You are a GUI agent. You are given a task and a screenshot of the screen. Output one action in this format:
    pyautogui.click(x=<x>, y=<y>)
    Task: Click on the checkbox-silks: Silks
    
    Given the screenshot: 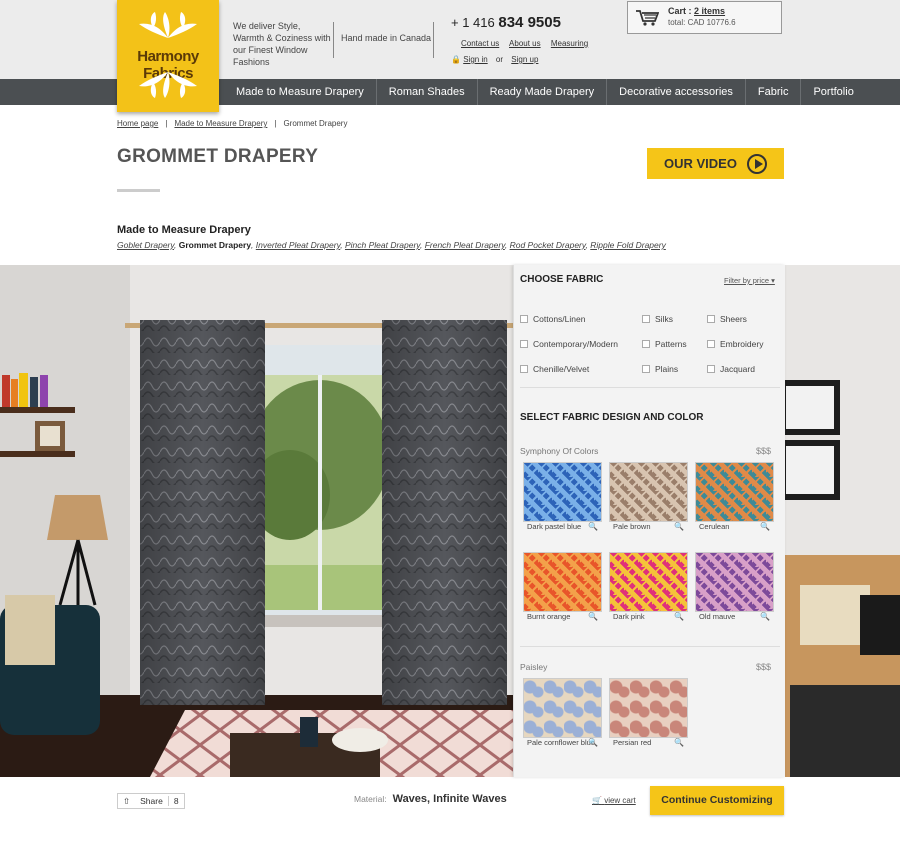 What is the action you would take?
    pyautogui.click(x=657, y=319)
    